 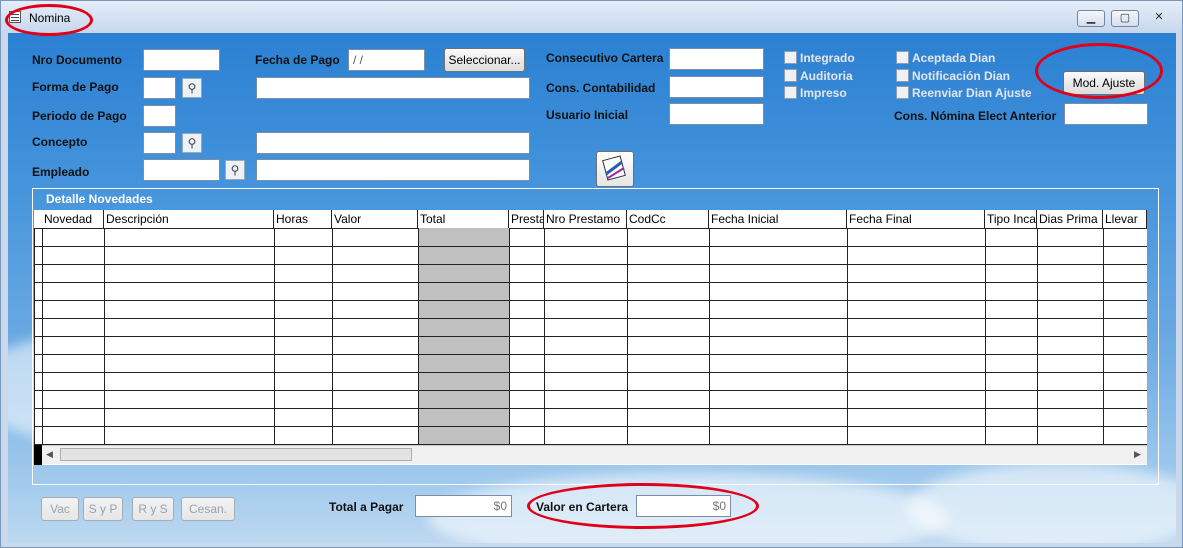 I want to click on reenviar-dian-checkbox: Reenviar Dian Ajuste, so click(x=964, y=93).